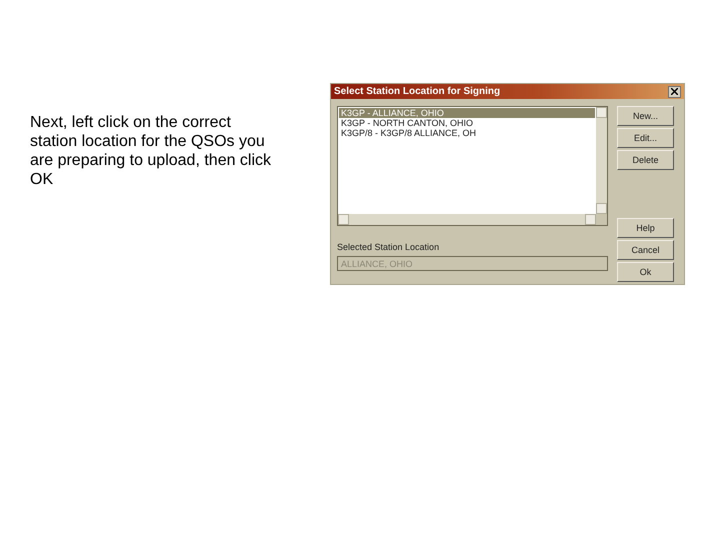 The image size is (720, 540). What do you see at coordinates (467, 113) in the screenshot?
I see `list-item: K3GP - ALLIANCE, OHIO` at bounding box center [467, 113].